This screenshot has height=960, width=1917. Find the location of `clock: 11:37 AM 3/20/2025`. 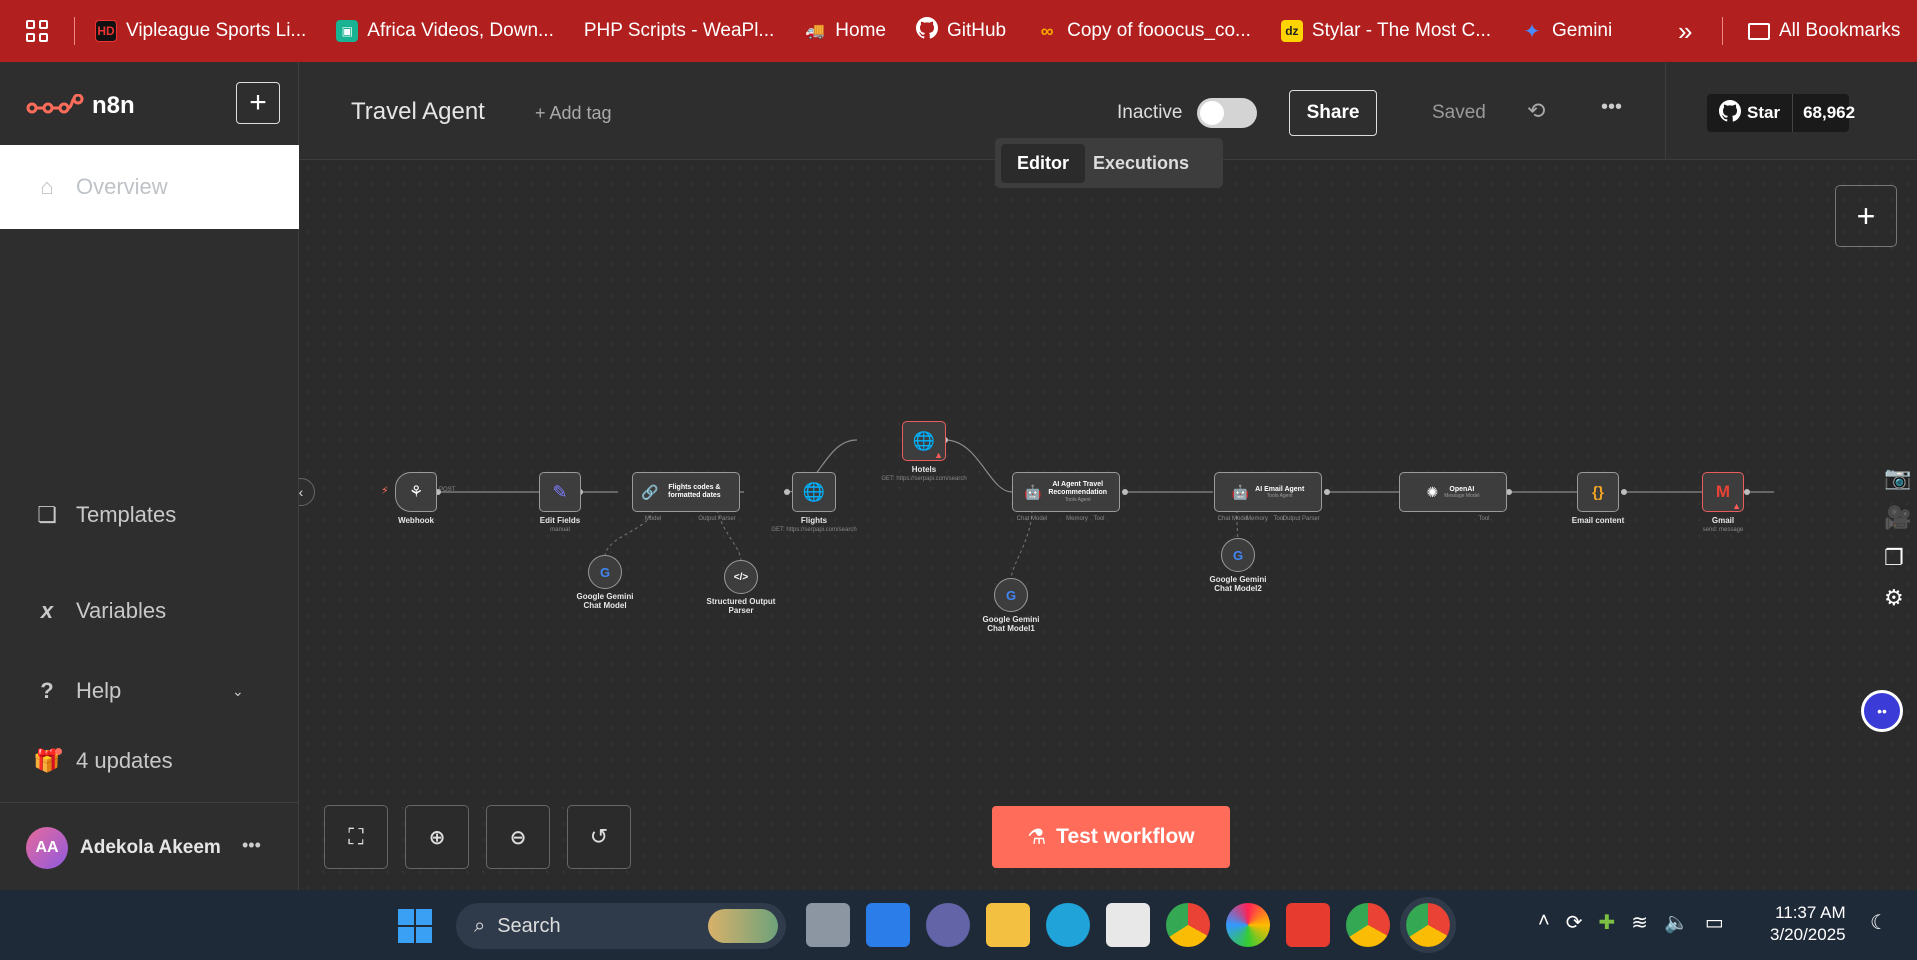

clock: 11:37 AM 3/20/2025 is located at coordinates (1808, 924).